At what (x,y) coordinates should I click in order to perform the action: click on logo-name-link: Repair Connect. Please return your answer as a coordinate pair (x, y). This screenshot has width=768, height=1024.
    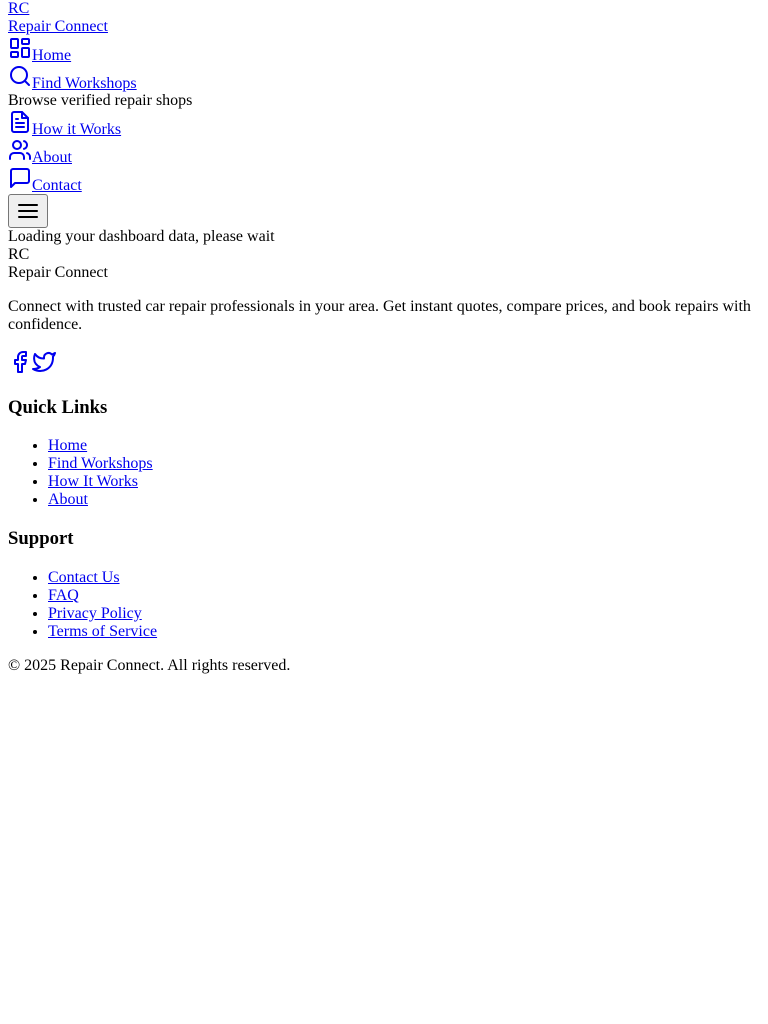
    Looking at the image, I should click on (384, 27).